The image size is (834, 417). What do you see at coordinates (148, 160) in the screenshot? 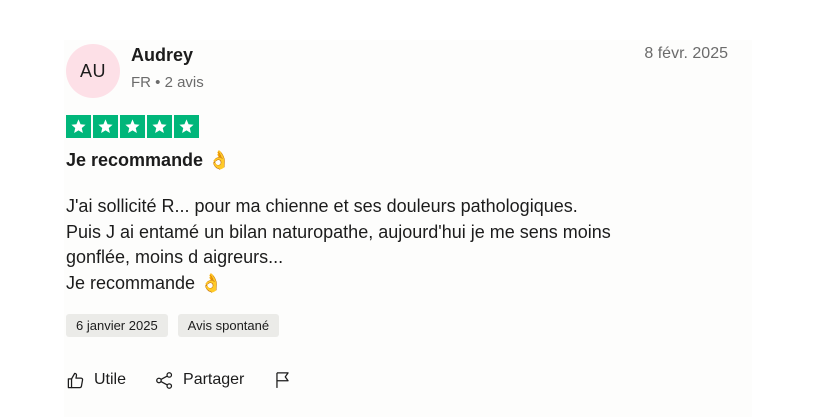
I see `review-title: Je recommande 👌` at bounding box center [148, 160].